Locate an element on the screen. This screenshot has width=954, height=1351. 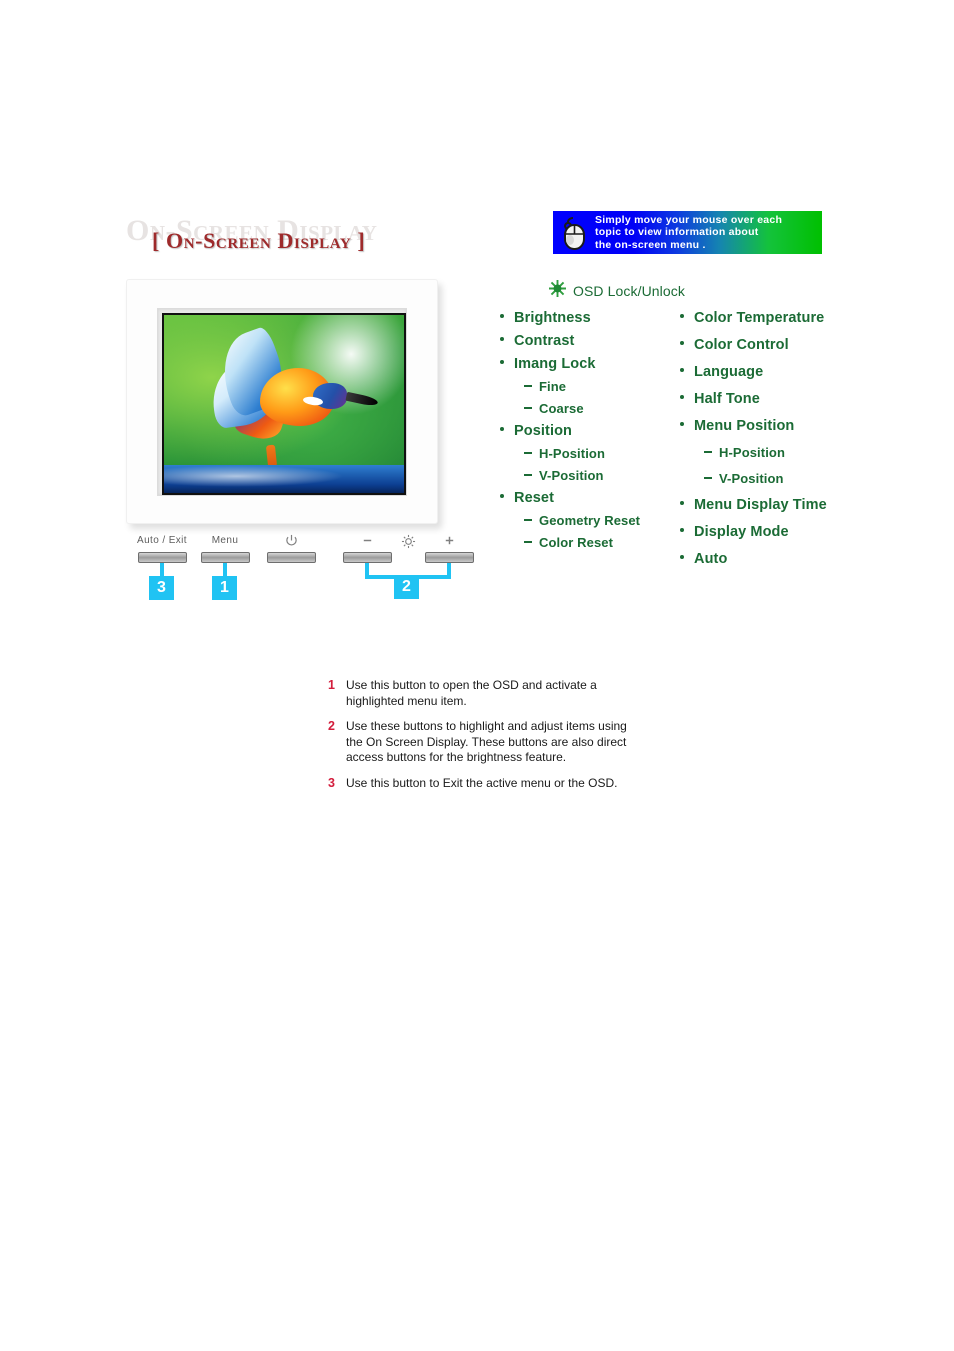
callout-1: 1 is located at coordinates (224, 588).